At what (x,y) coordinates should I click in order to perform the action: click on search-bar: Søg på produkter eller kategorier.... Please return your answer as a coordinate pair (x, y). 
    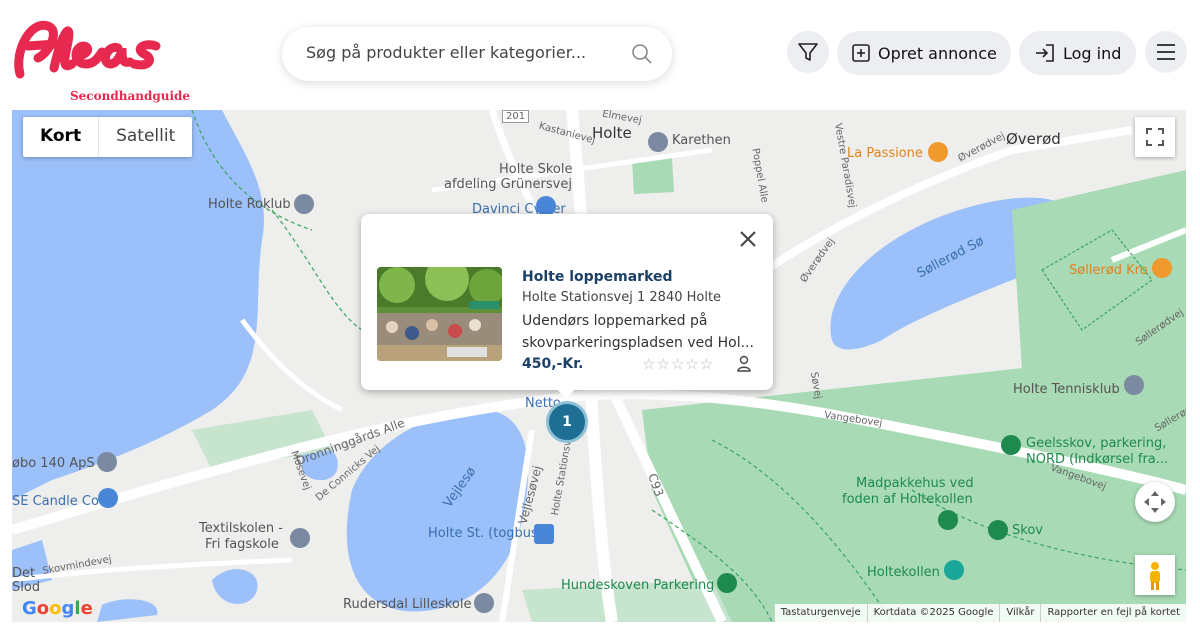
    Looking at the image, I should click on (477, 54).